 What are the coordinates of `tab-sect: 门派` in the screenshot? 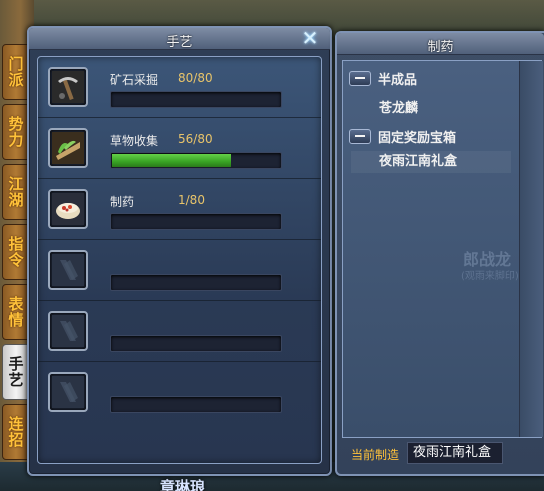 It's located at (16, 72).